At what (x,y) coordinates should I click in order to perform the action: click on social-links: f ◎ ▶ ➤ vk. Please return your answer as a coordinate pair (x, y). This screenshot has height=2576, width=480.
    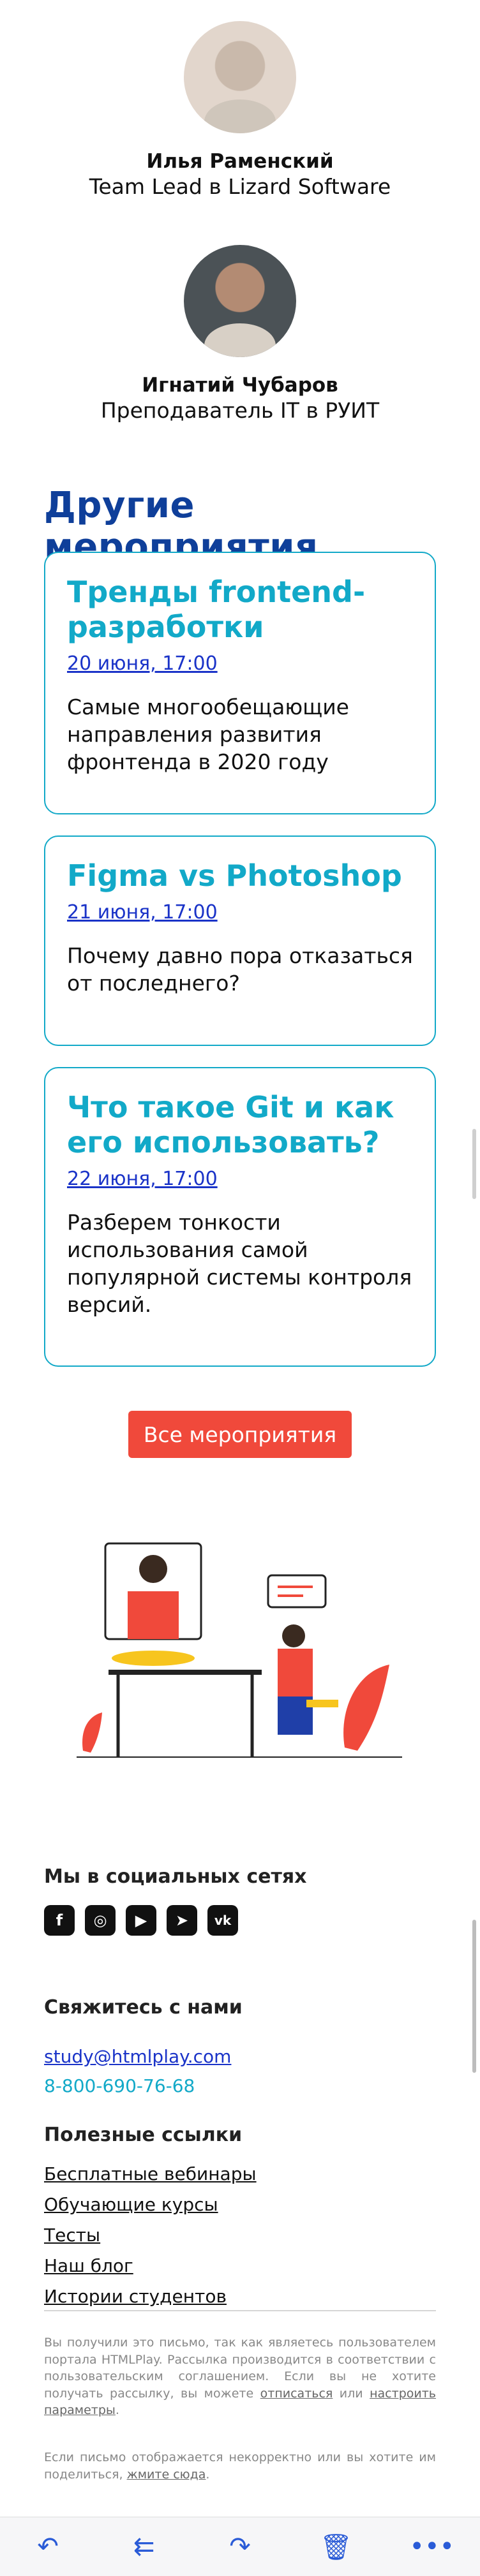
    Looking at the image, I should click on (141, 1920).